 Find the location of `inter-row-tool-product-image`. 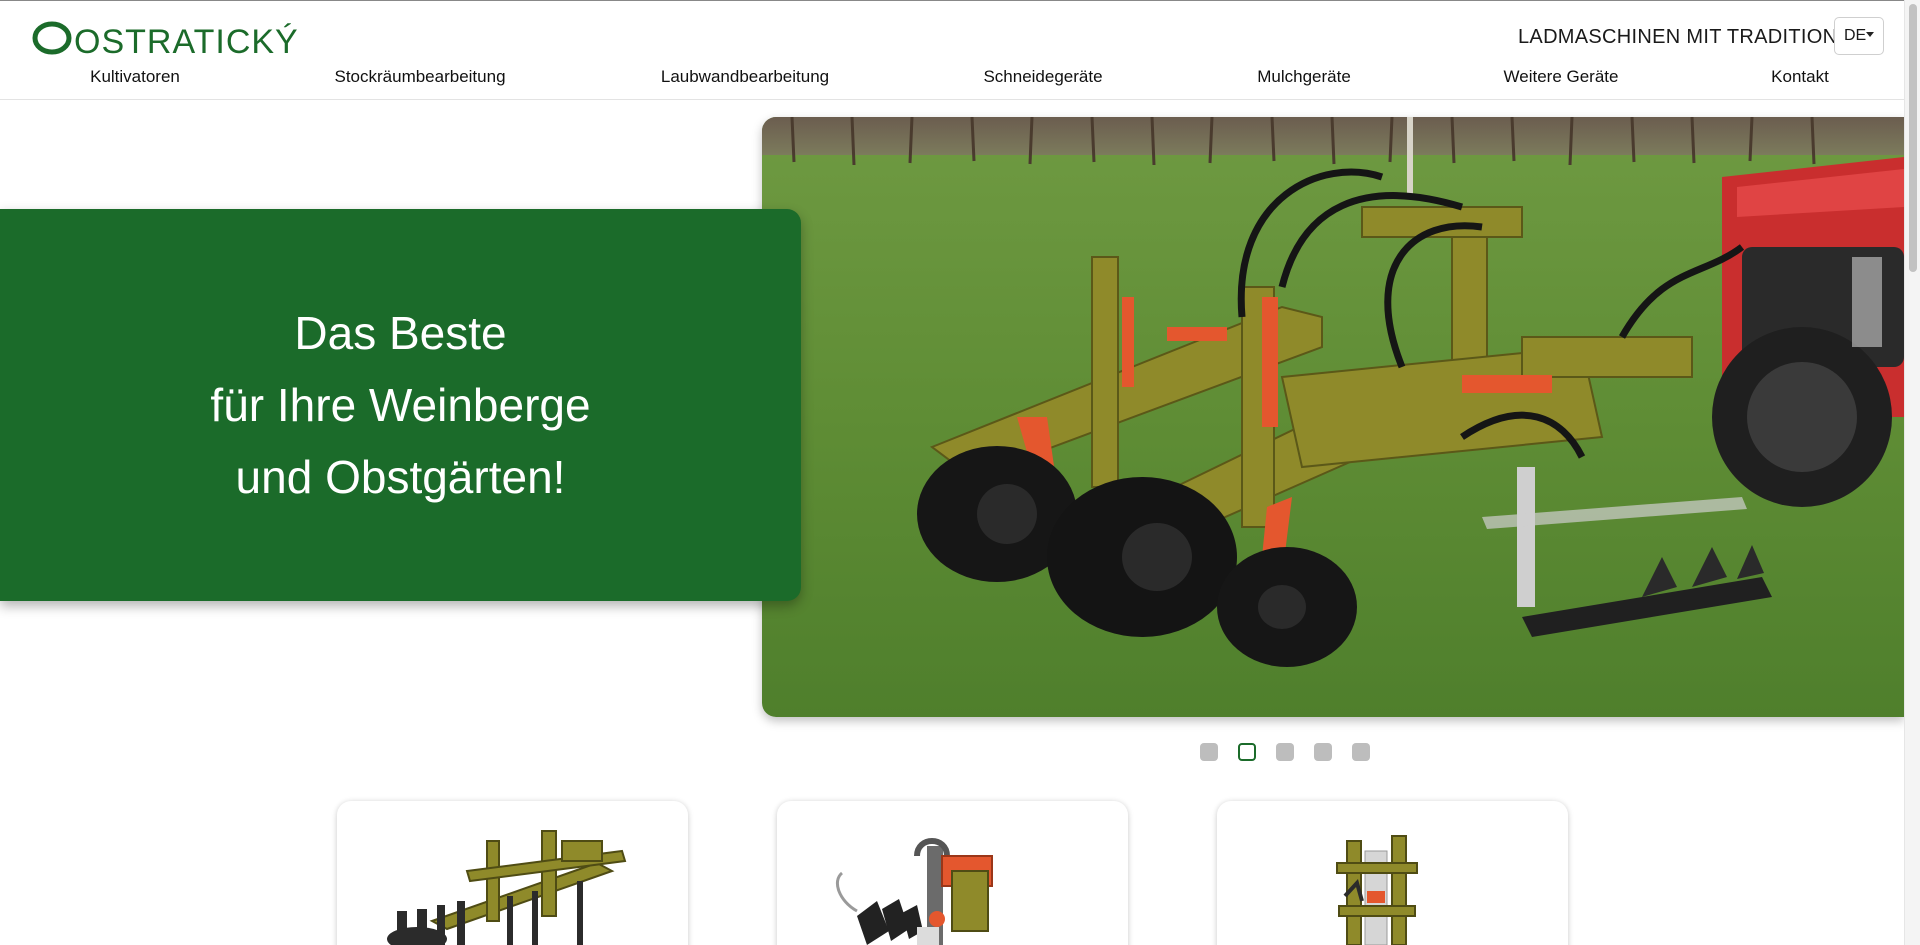

inter-row-tool-product-image is located at coordinates (914, 891).